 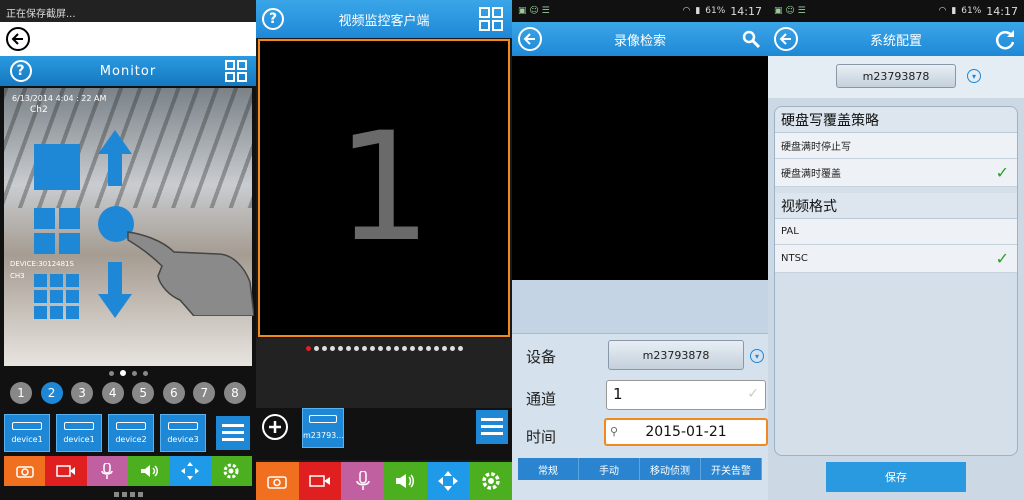 What do you see at coordinates (895, 41) in the screenshot?
I see `page-title: 系统配置` at bounding box center [895, 41].